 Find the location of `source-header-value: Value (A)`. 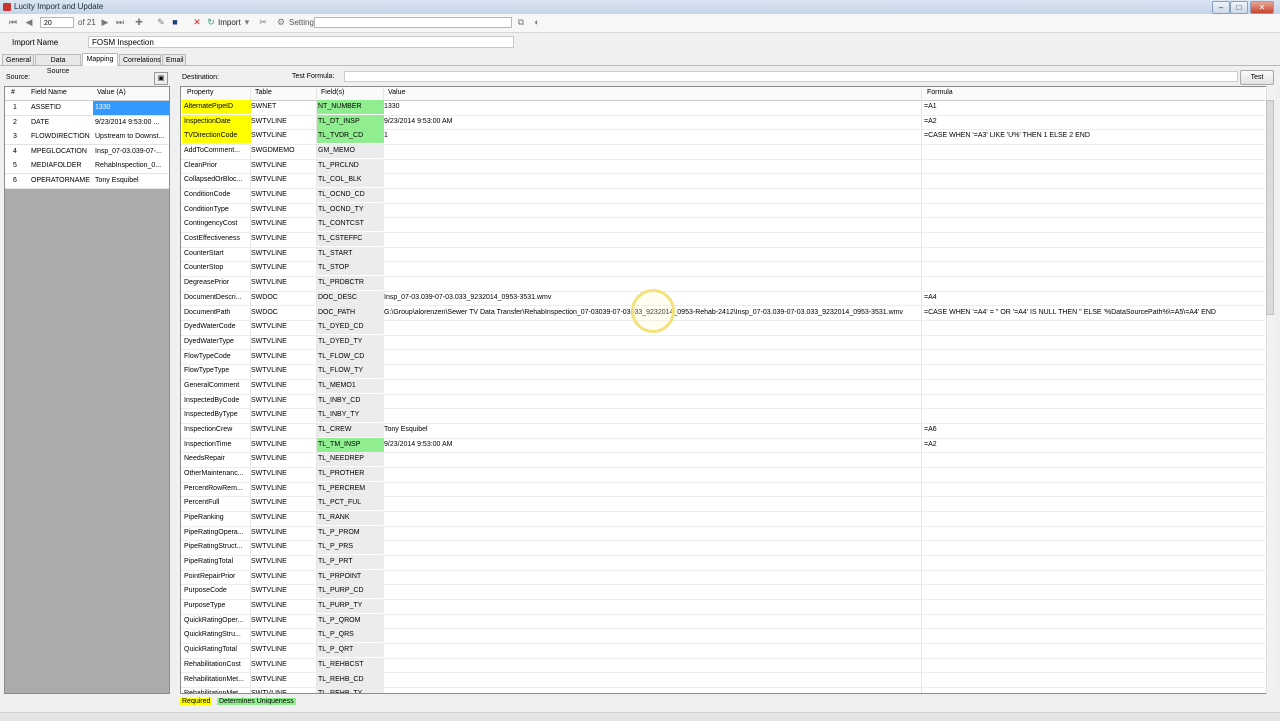

source-header-value: Value (A) is located at coordinates (111, 92).